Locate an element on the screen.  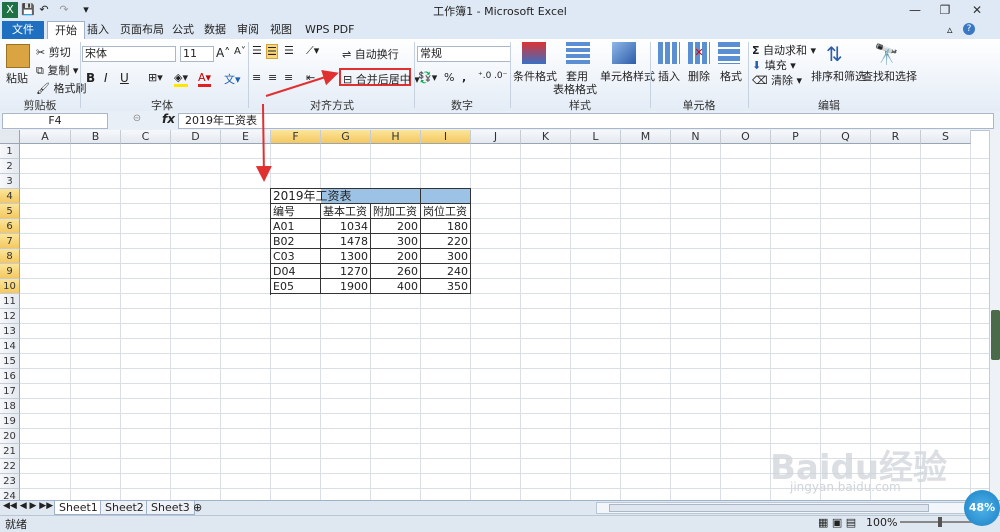
status-ready: 就绪 is located at coordinates (16, 524).